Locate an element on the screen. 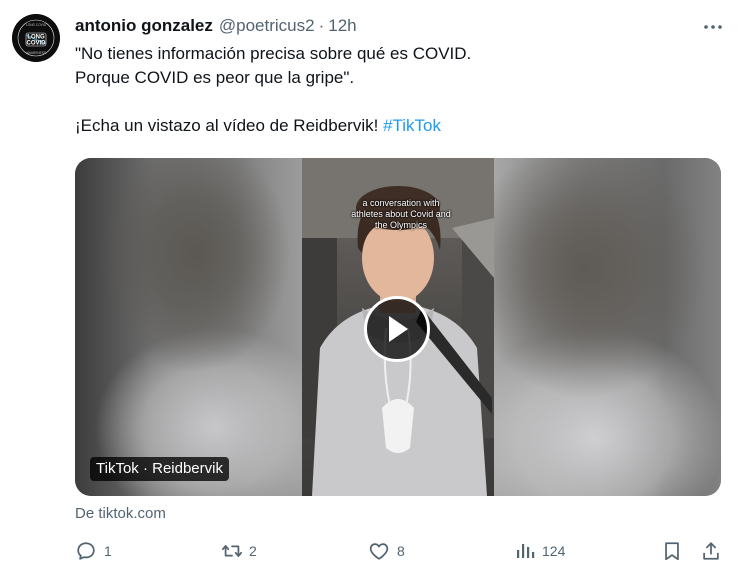 This screenshot has height=576, width=742. reply-button: 1 is located at coordinates (93, 551).